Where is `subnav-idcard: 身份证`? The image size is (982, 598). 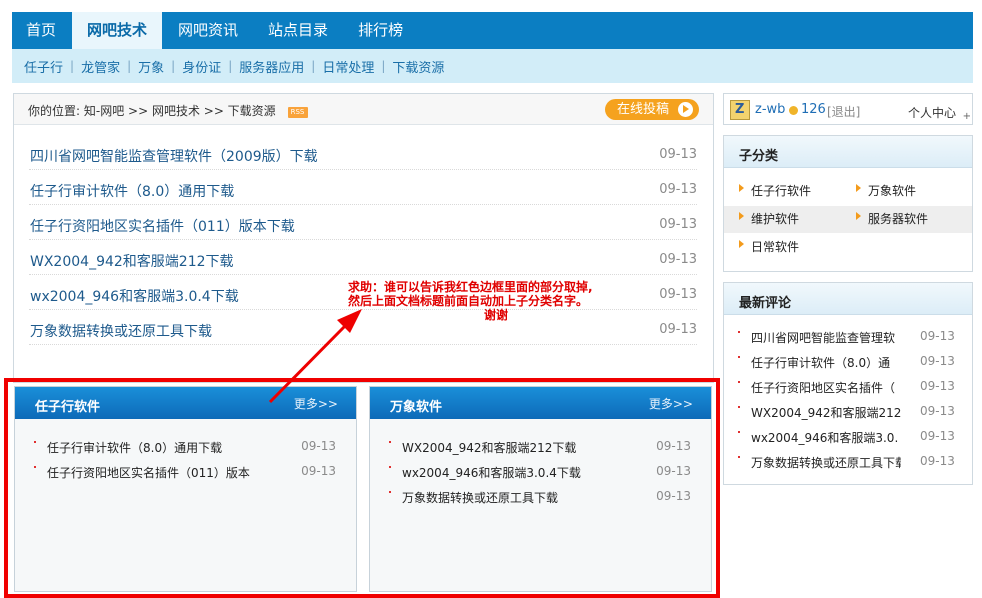
subnav-idcard: 身份证 is located at coordinates (201, 66).